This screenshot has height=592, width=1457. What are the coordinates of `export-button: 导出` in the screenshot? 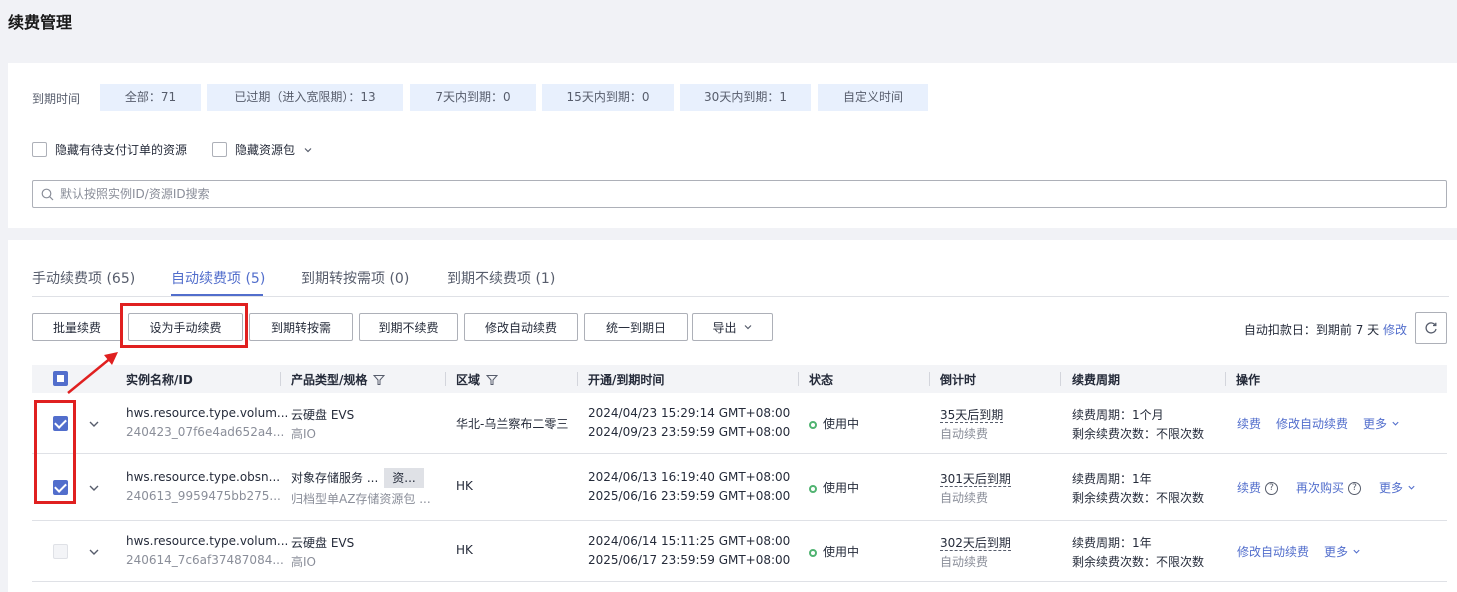 It's located at (732, 327).